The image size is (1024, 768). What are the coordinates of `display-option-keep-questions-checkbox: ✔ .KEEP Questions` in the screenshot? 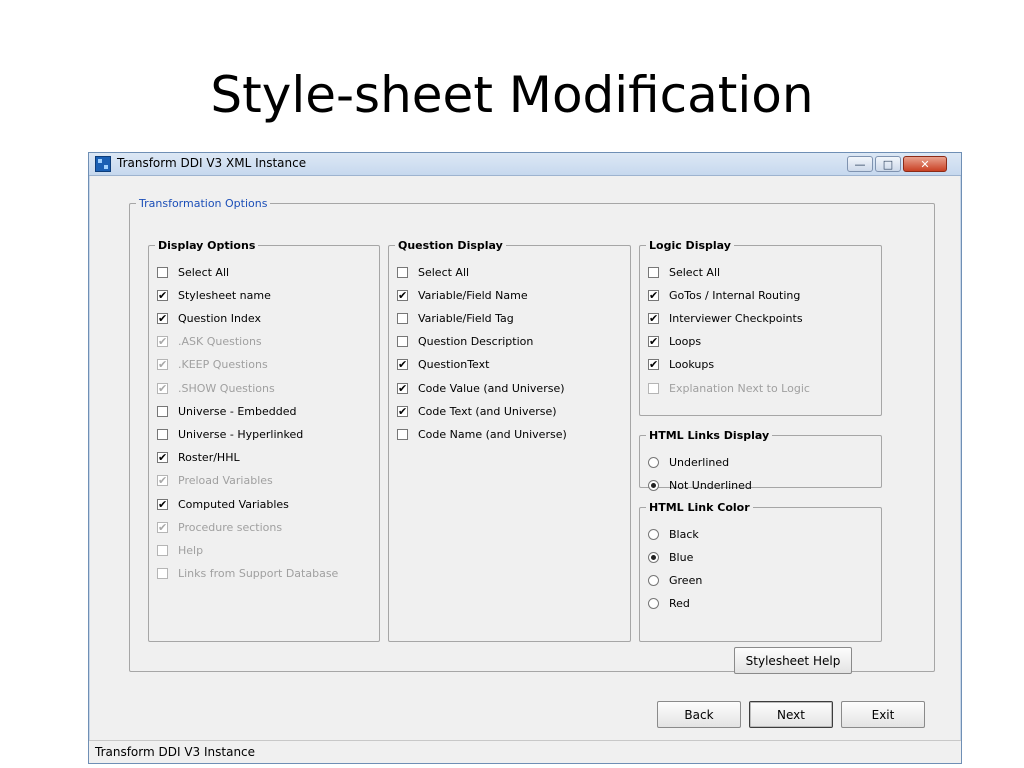 It's located at (212, 365).